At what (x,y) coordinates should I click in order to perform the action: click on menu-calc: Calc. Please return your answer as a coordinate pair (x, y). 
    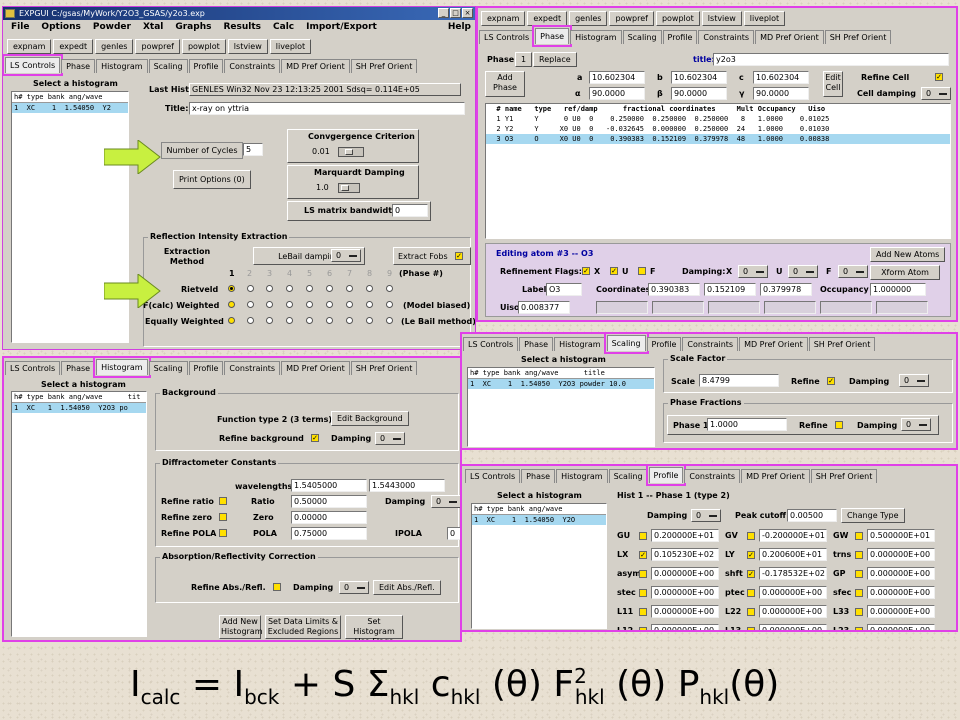
    Looking at the image, I should click on (283, 27).